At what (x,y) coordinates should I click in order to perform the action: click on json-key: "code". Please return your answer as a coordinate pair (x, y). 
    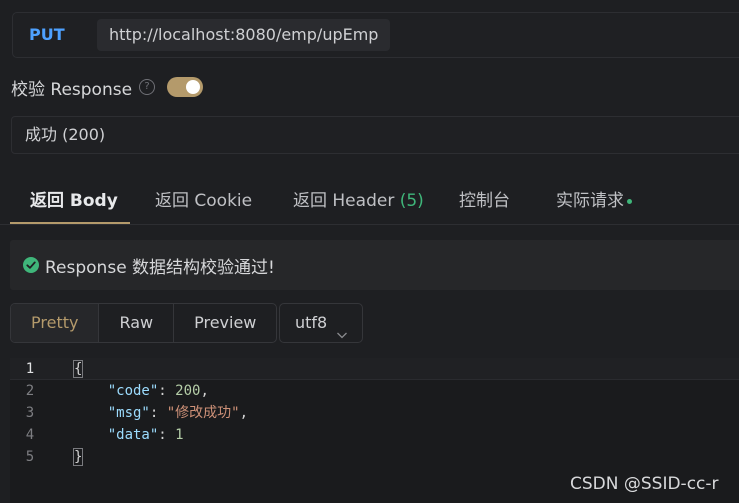
    Looking at the image, I should click on (133, 391).